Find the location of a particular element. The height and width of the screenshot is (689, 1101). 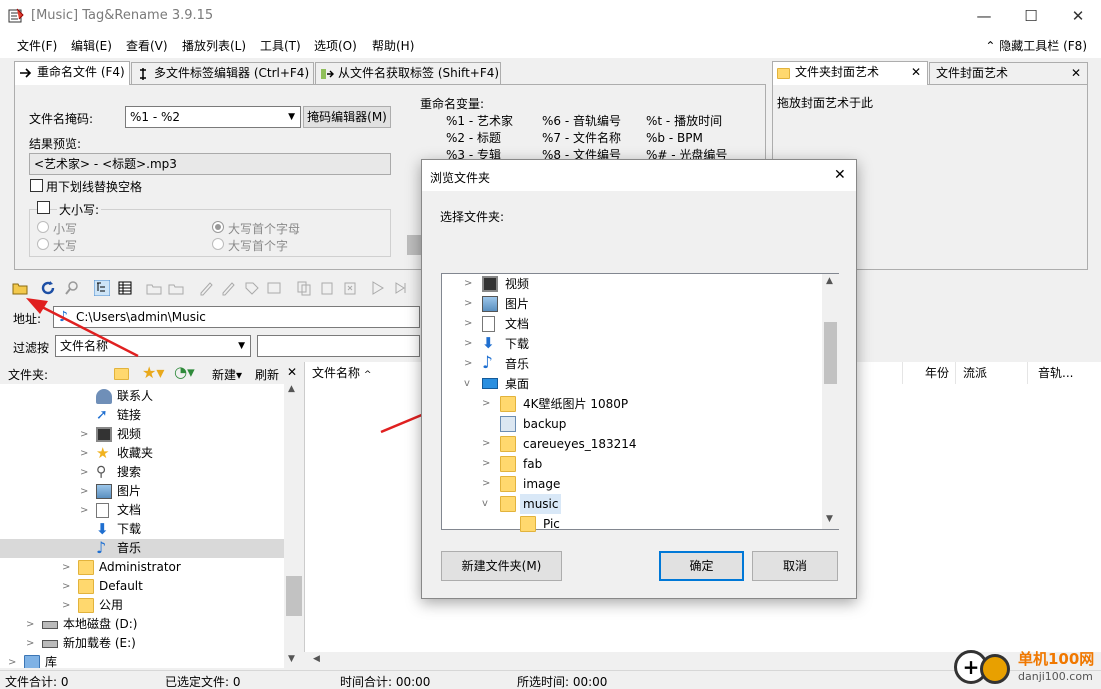

capitalize-first-label: 大写首个字母 is located at coordinates (264, 229).